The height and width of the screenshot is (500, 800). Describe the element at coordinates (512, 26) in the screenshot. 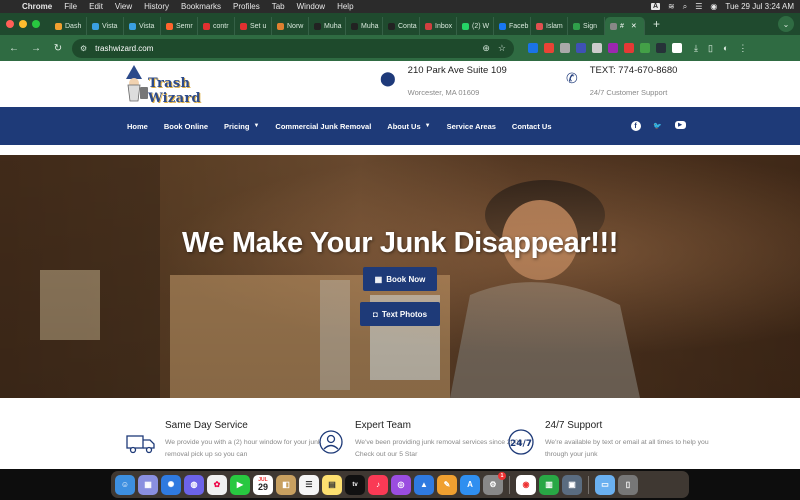

I see `browser-tab: Faceb` at that location.